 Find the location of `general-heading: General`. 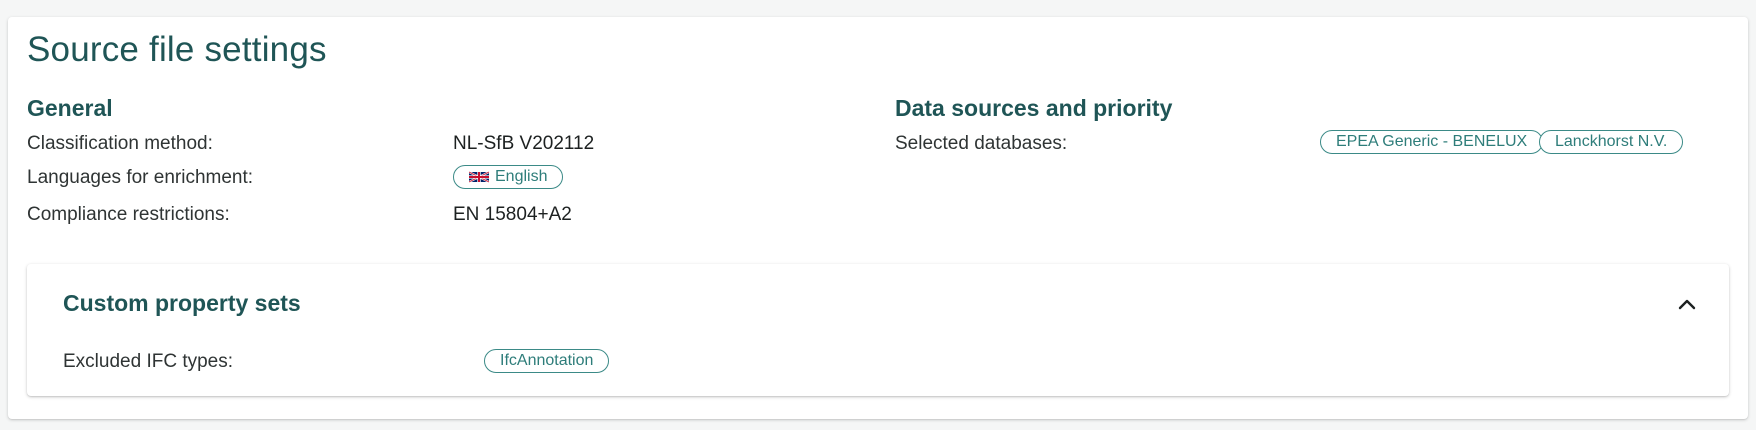

general-heading: General is located at coordinates (70, 108).